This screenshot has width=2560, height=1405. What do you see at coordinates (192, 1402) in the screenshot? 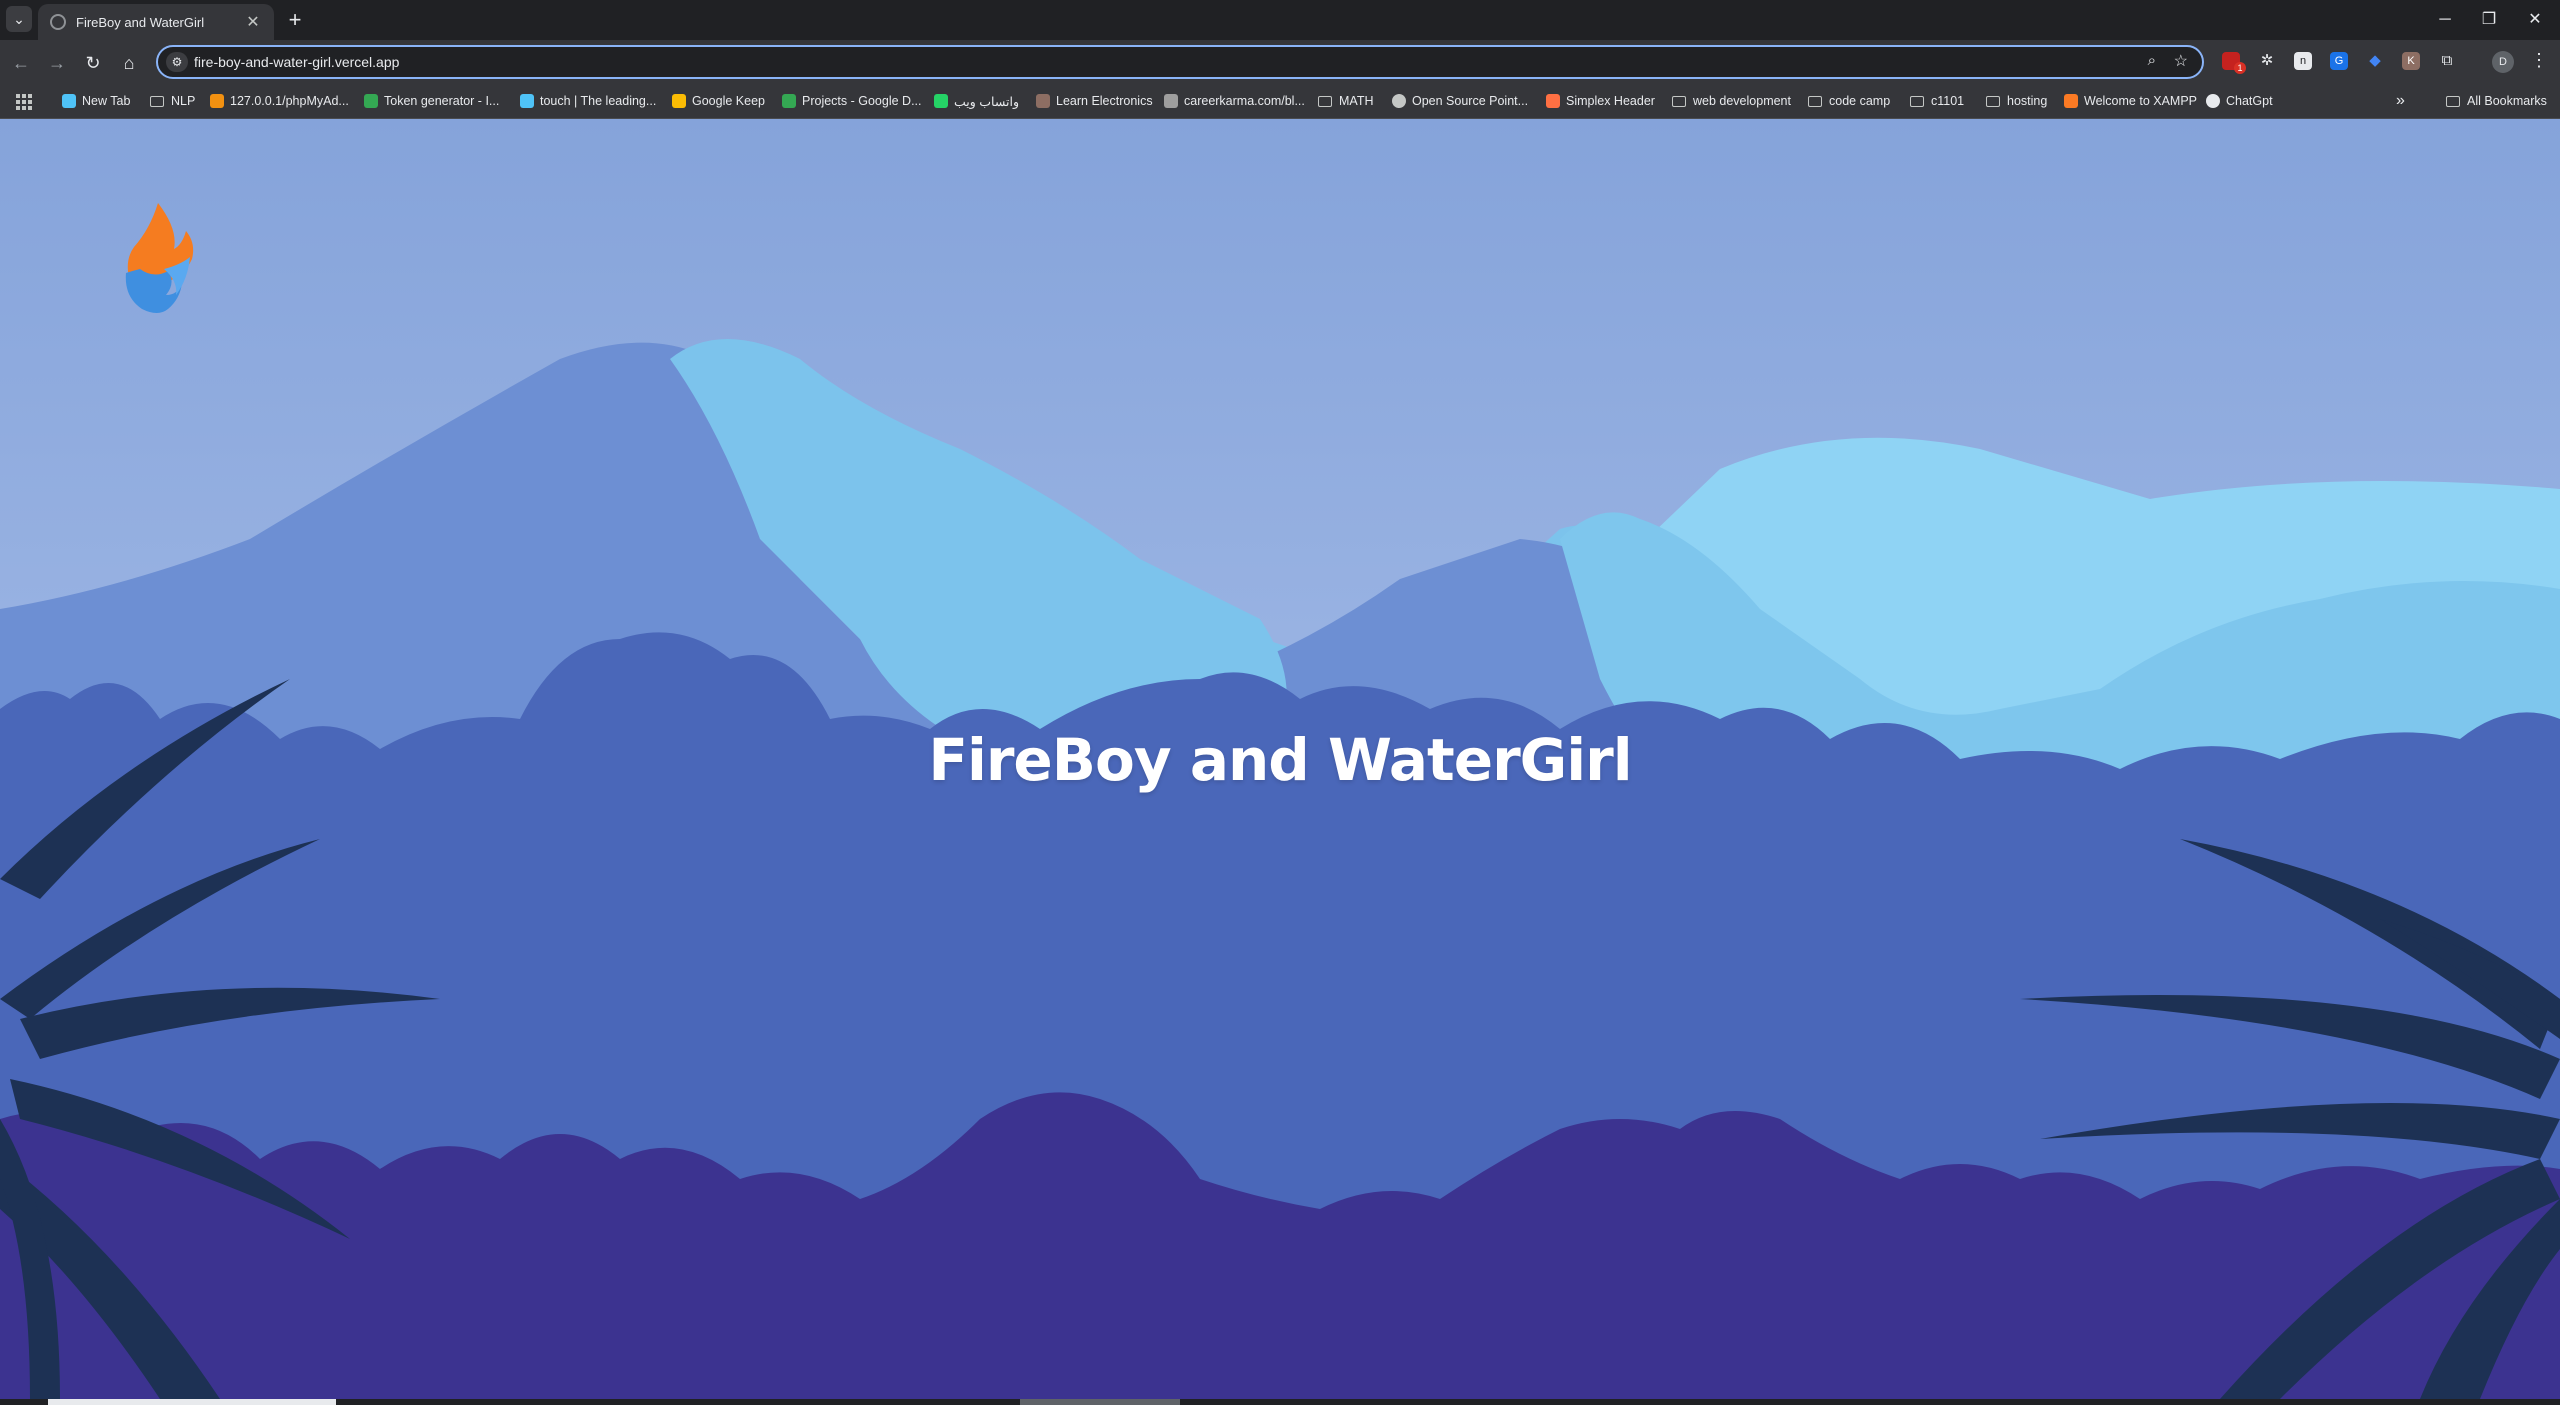
I see `scrollbar-thumb` at bounding box center [192, 1402].